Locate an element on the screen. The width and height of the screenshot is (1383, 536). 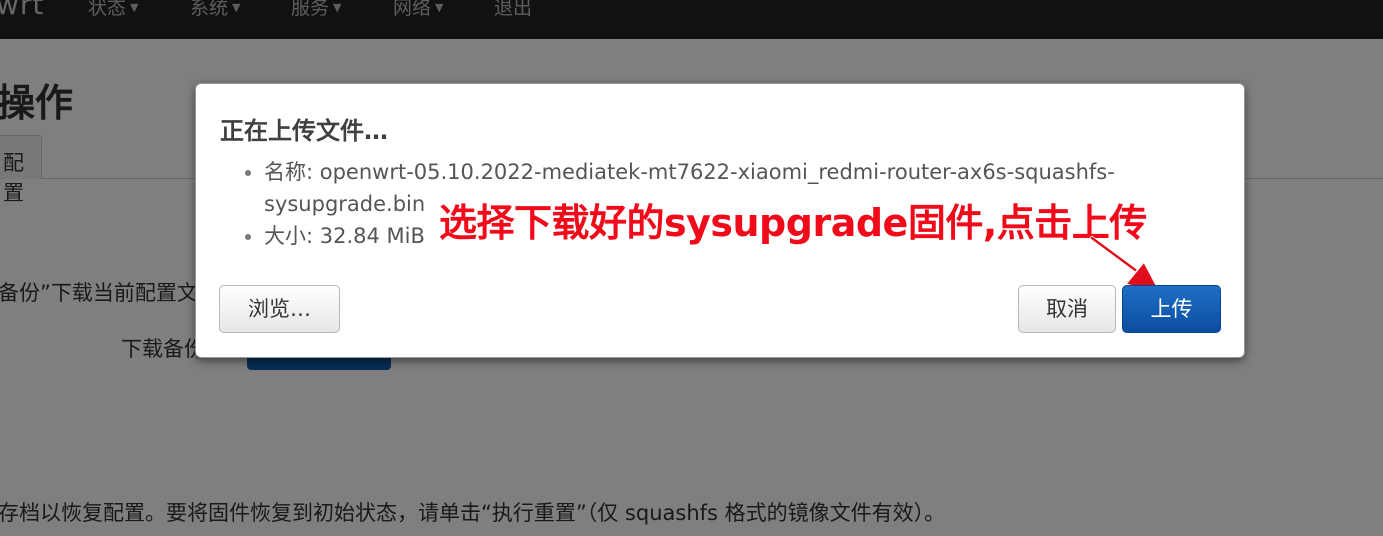
upload-button: 上传 is located at coordinates (1171, 309).